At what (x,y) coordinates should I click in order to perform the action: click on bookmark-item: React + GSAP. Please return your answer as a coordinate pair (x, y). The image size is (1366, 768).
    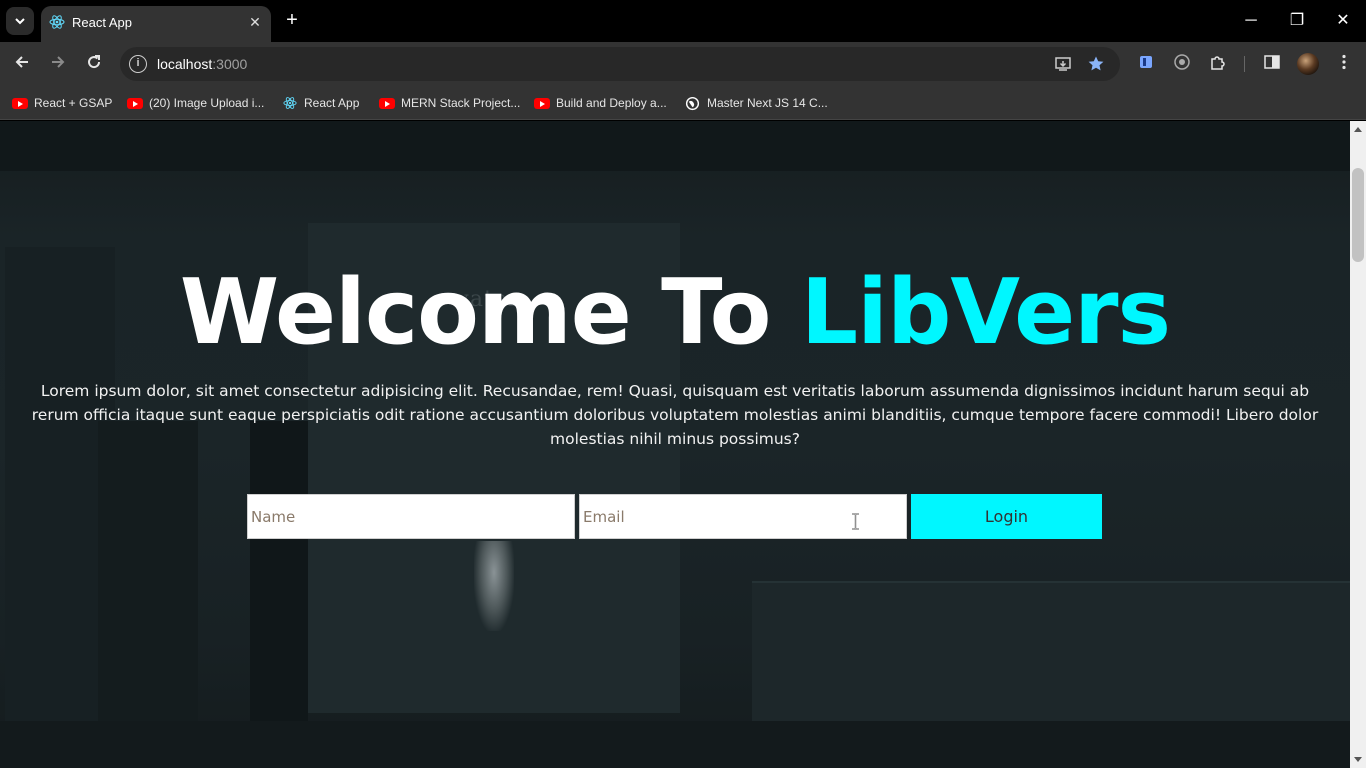
    Looking at the image, I should click on (62, 103).